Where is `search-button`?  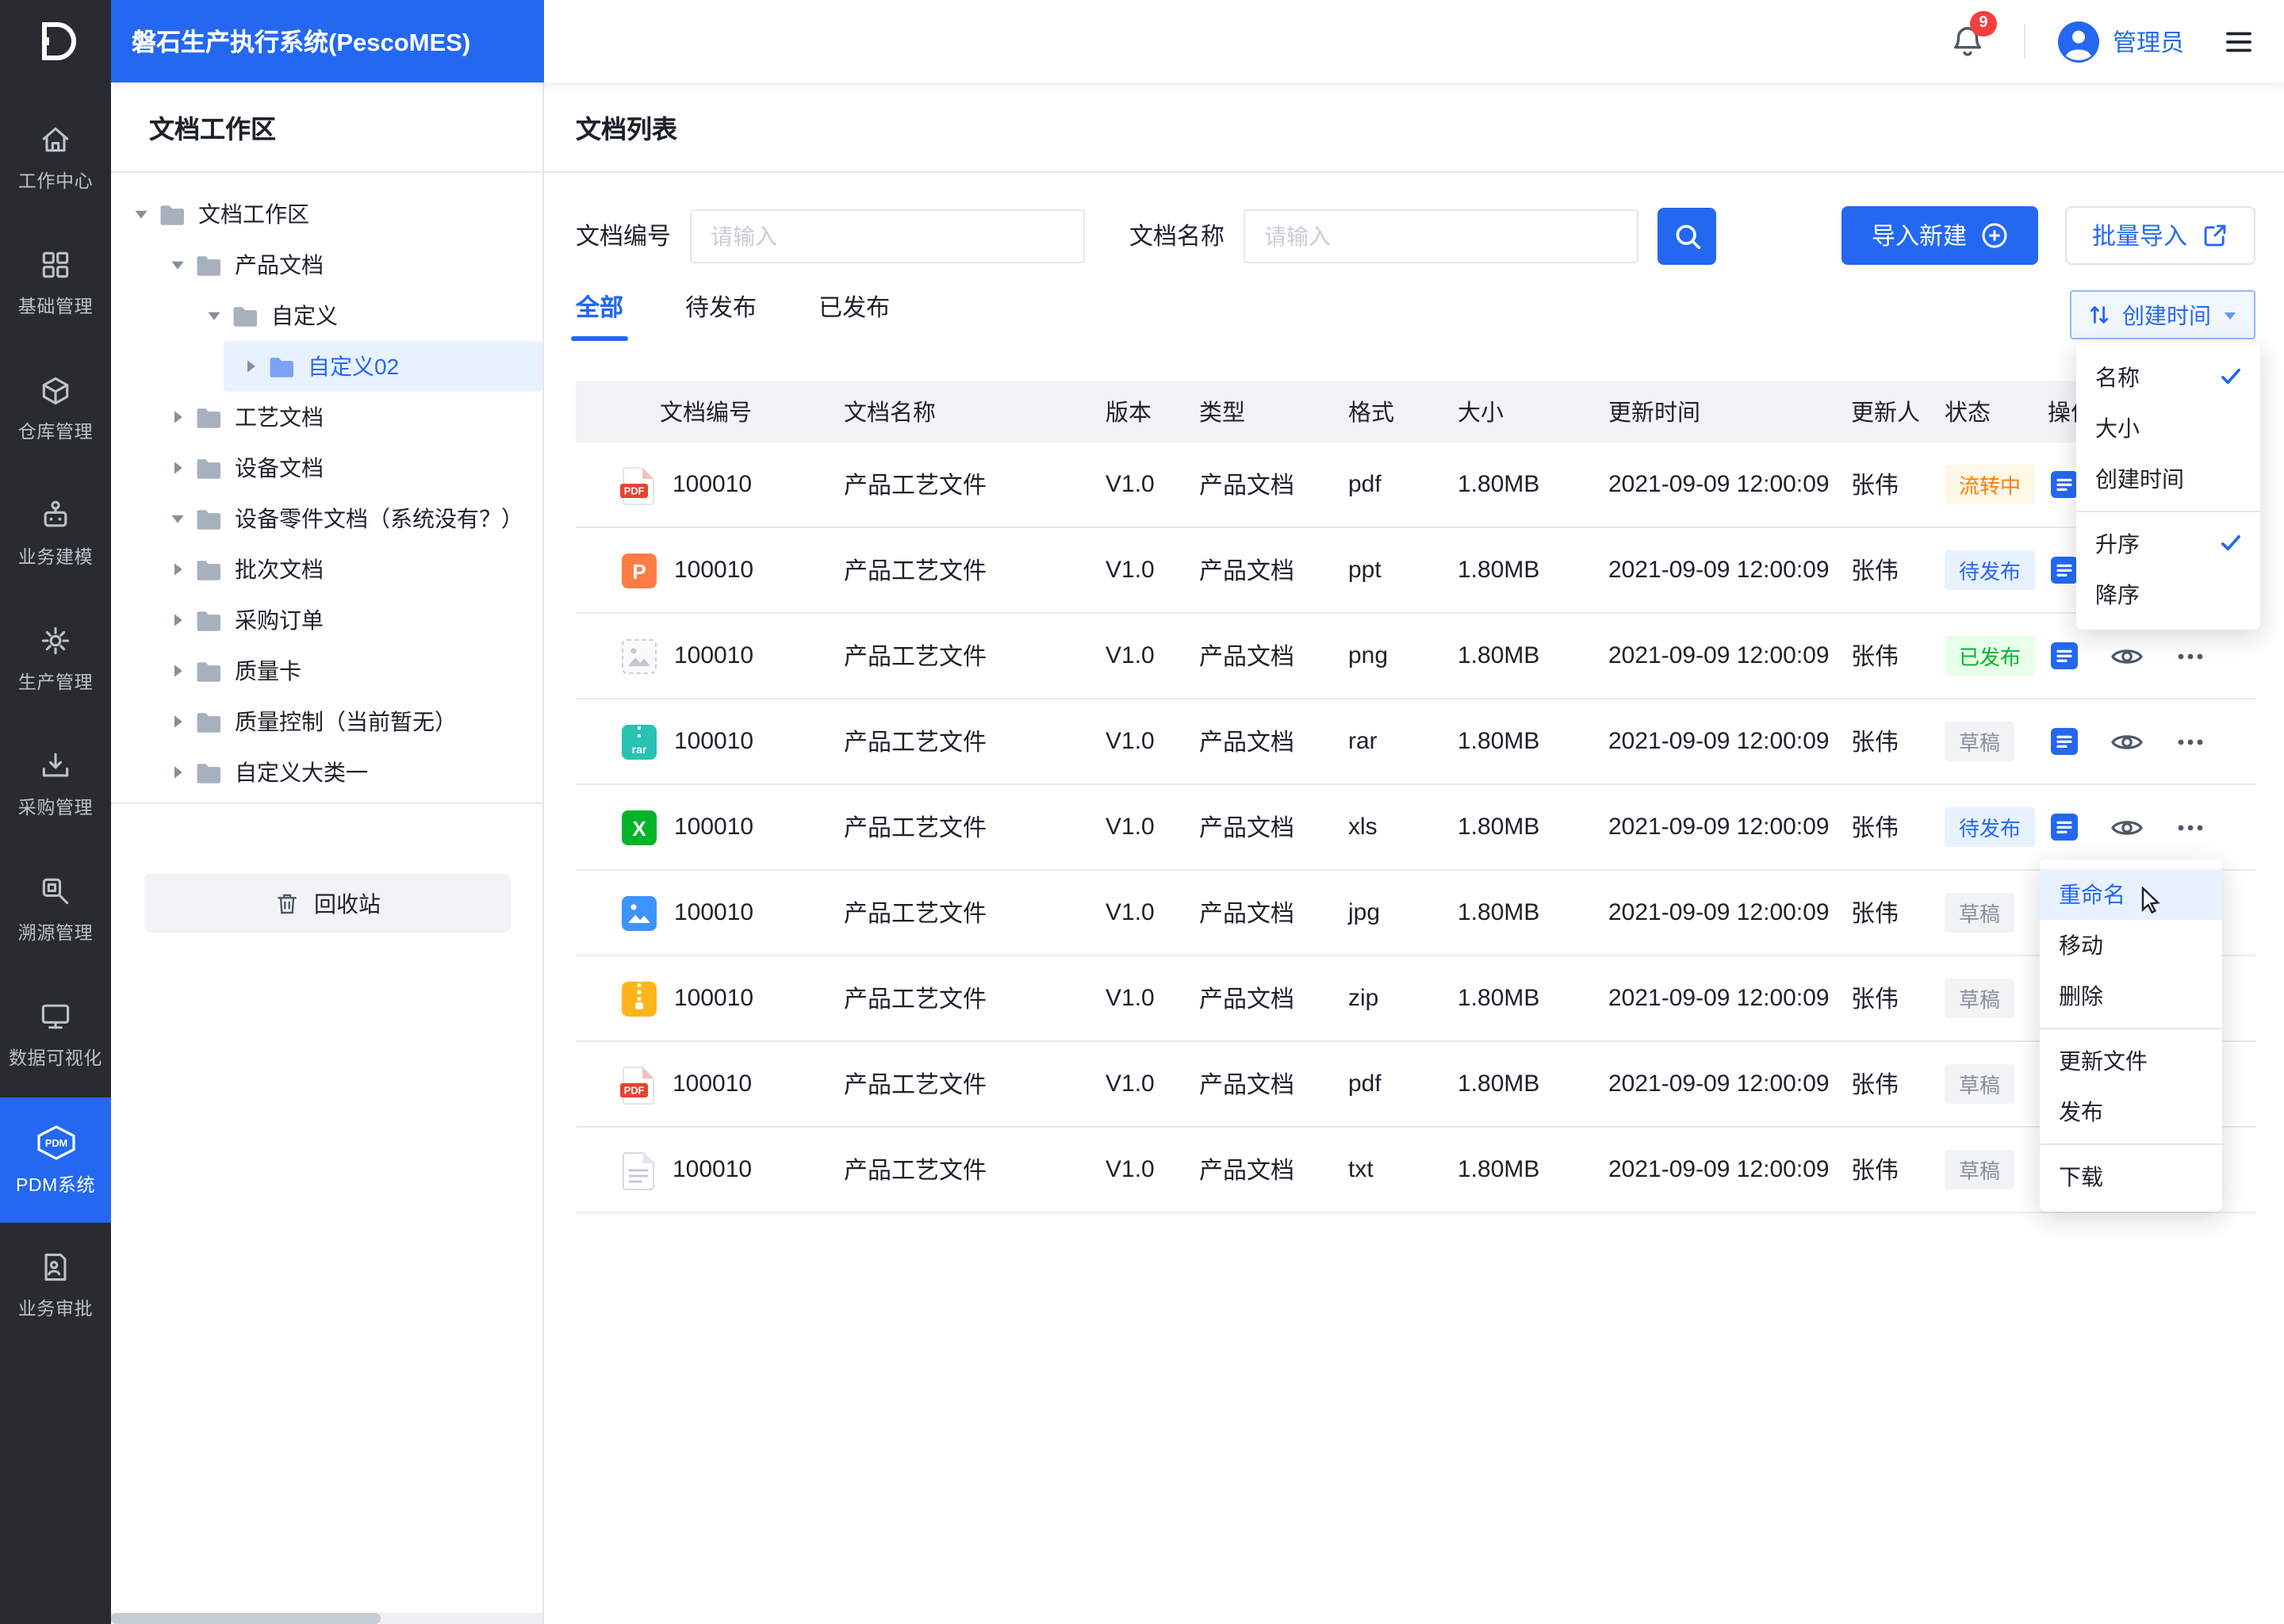 search-button is located at coordinates (1687, 236).